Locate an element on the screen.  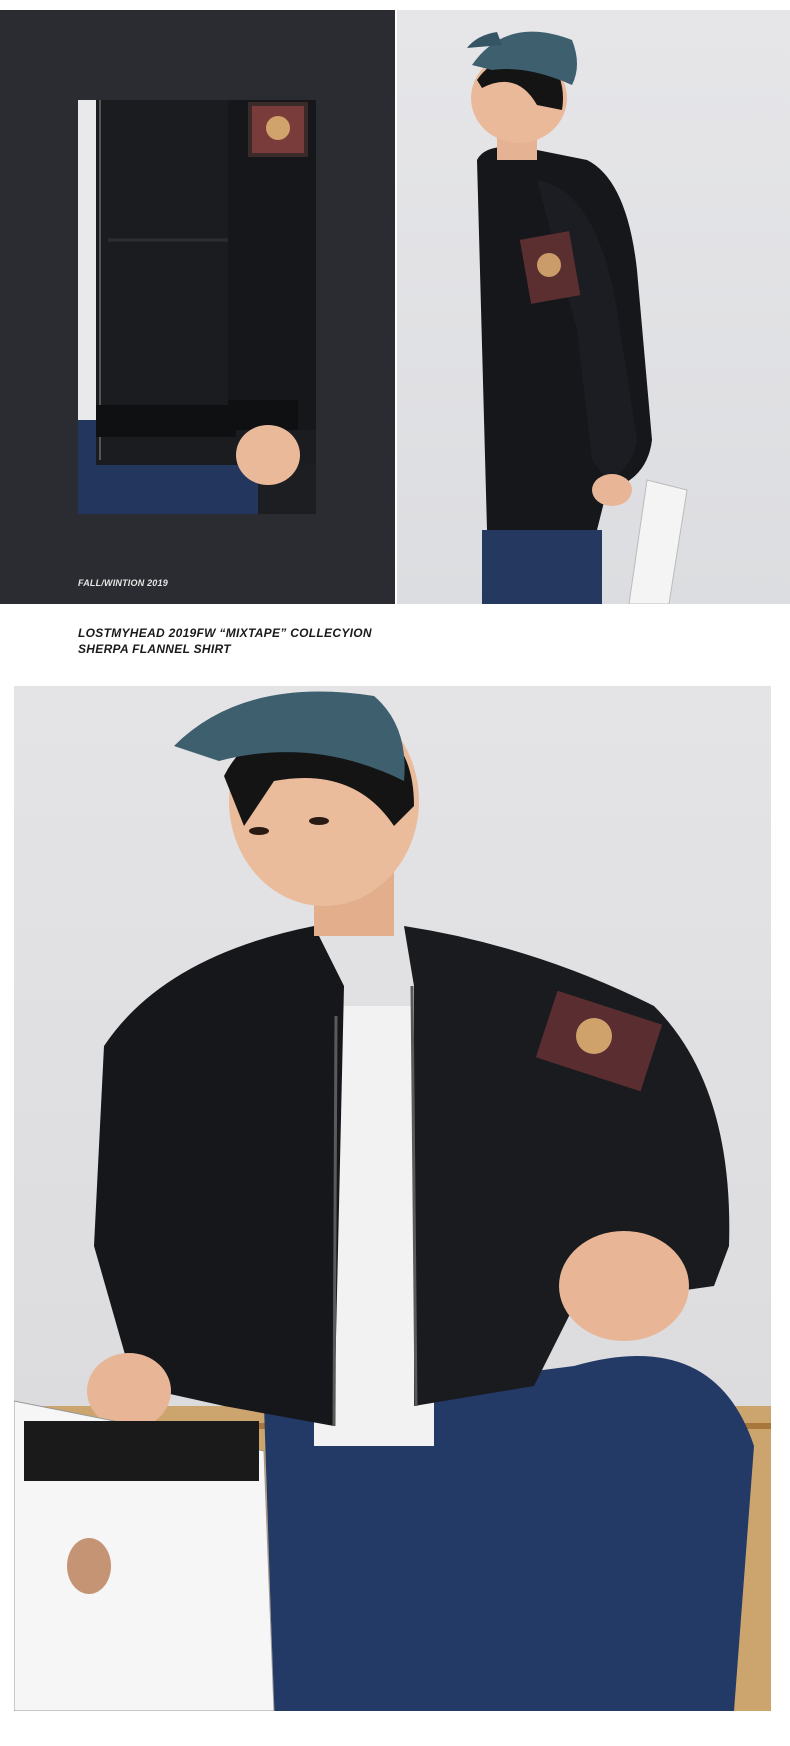
collection-title: LOSTMYHEAD 2019FW “MIXTAPE” COLLECYION is located at coordinates (225, 633).